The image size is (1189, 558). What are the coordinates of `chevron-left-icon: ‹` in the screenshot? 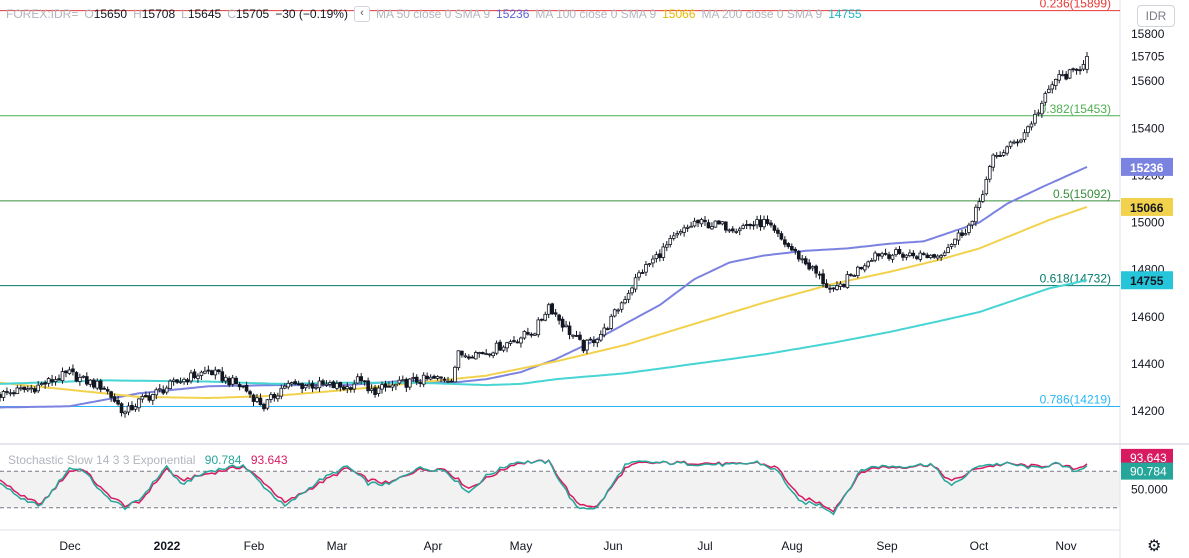 It's located at (361, 14).